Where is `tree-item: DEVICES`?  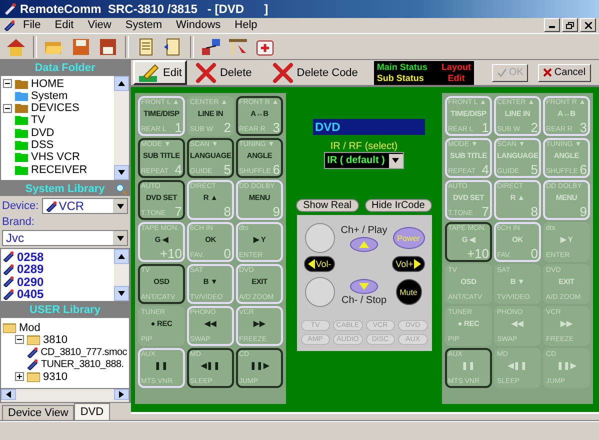
tree-item: DEVICES is located at coordinates (55, 108).